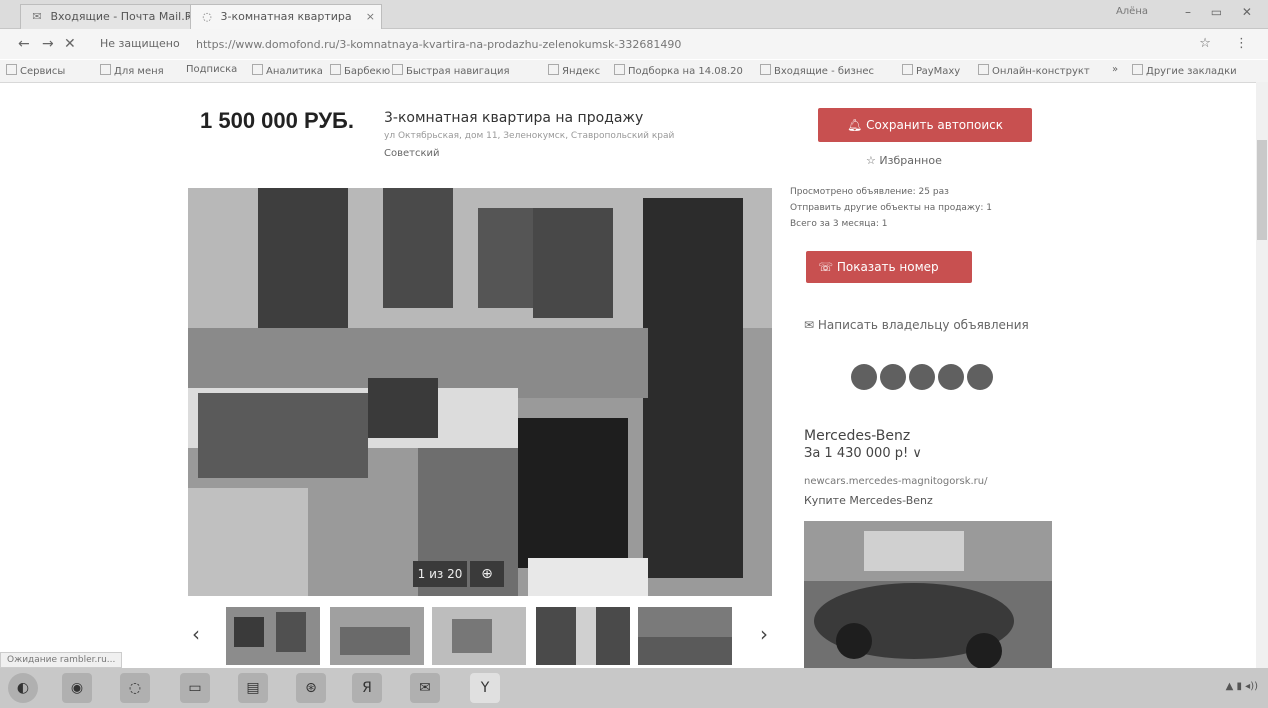 The height and width of the screenshot is (708, 1268). Describe the element at coordinates (934, 125) in the screenshot. I see `save-search-label: Сохранить автопоиск` at that location.